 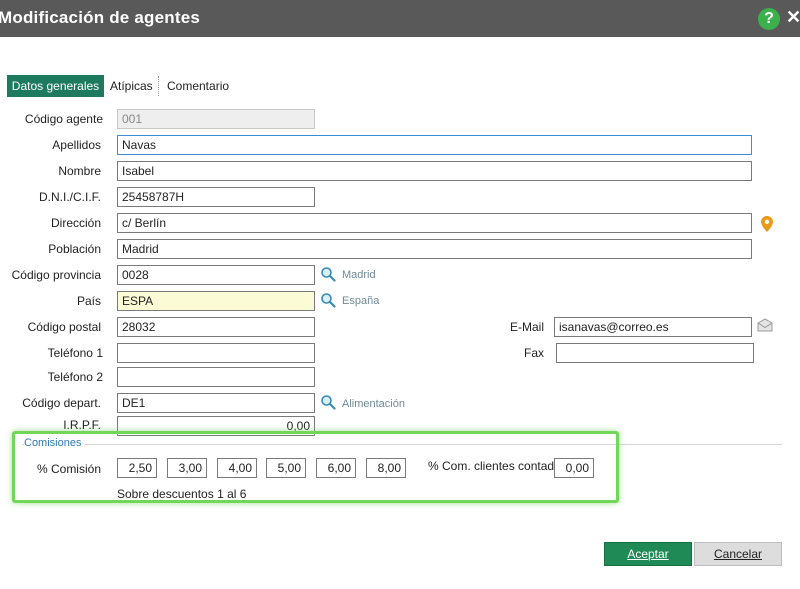 I want to click on codigo-postal-field: 28032, so click(x=216, y=327).